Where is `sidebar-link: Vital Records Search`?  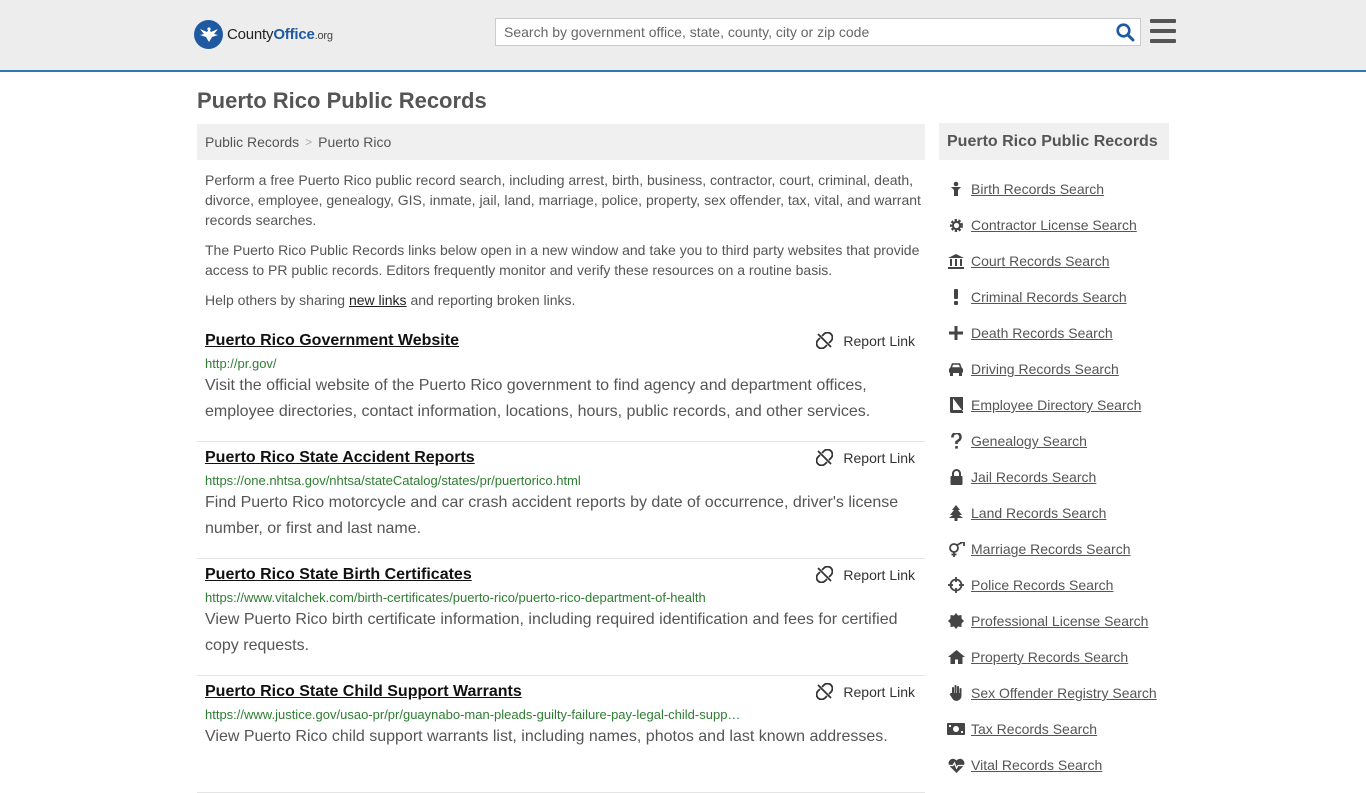
sidebar-link: Vital Records Search is located at coordinates (1036, 765).